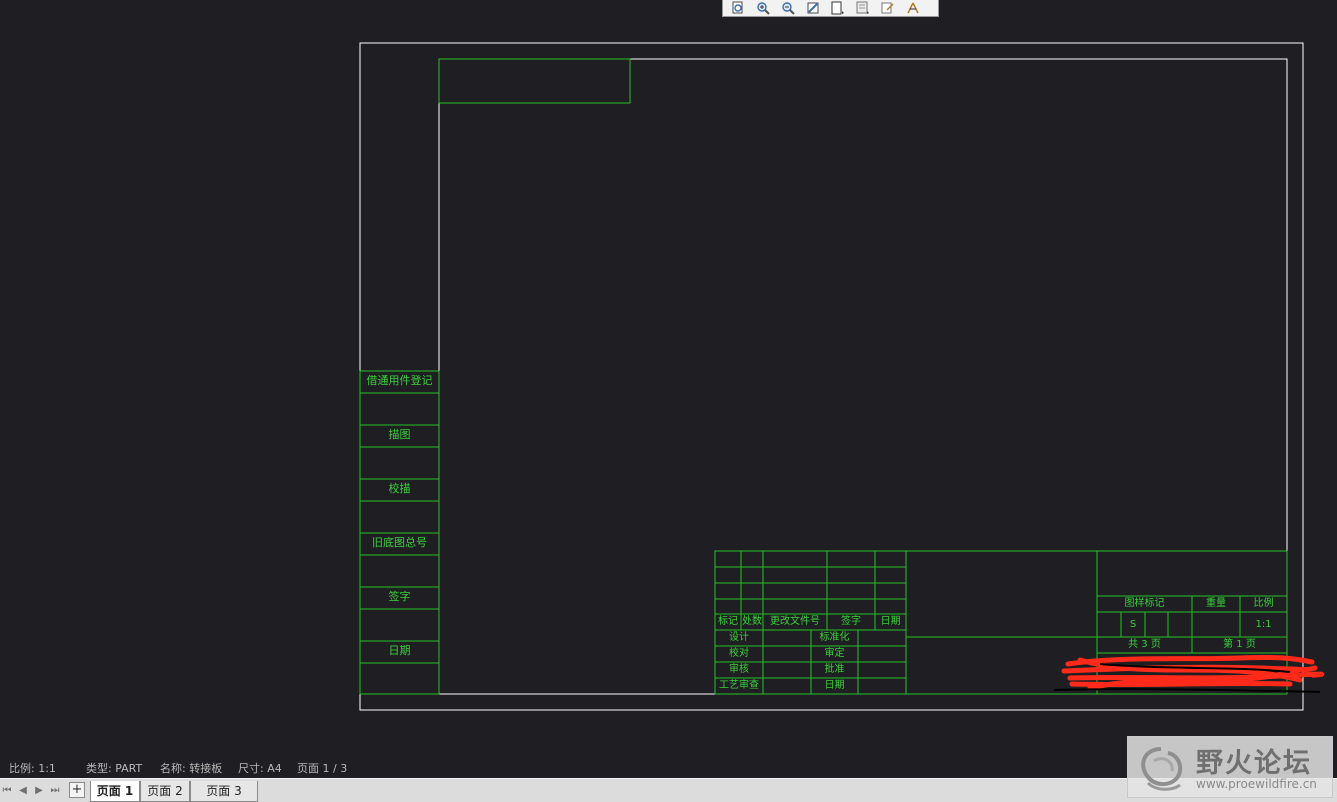 This screenshot has height=802, width=1337. I want to click on label-process-review: 工艺审查, so click(739, 685).